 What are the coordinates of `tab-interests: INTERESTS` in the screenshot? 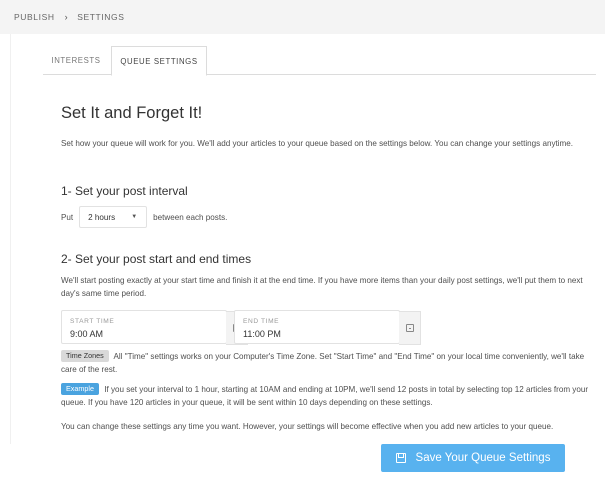 It's located at (76, 60).